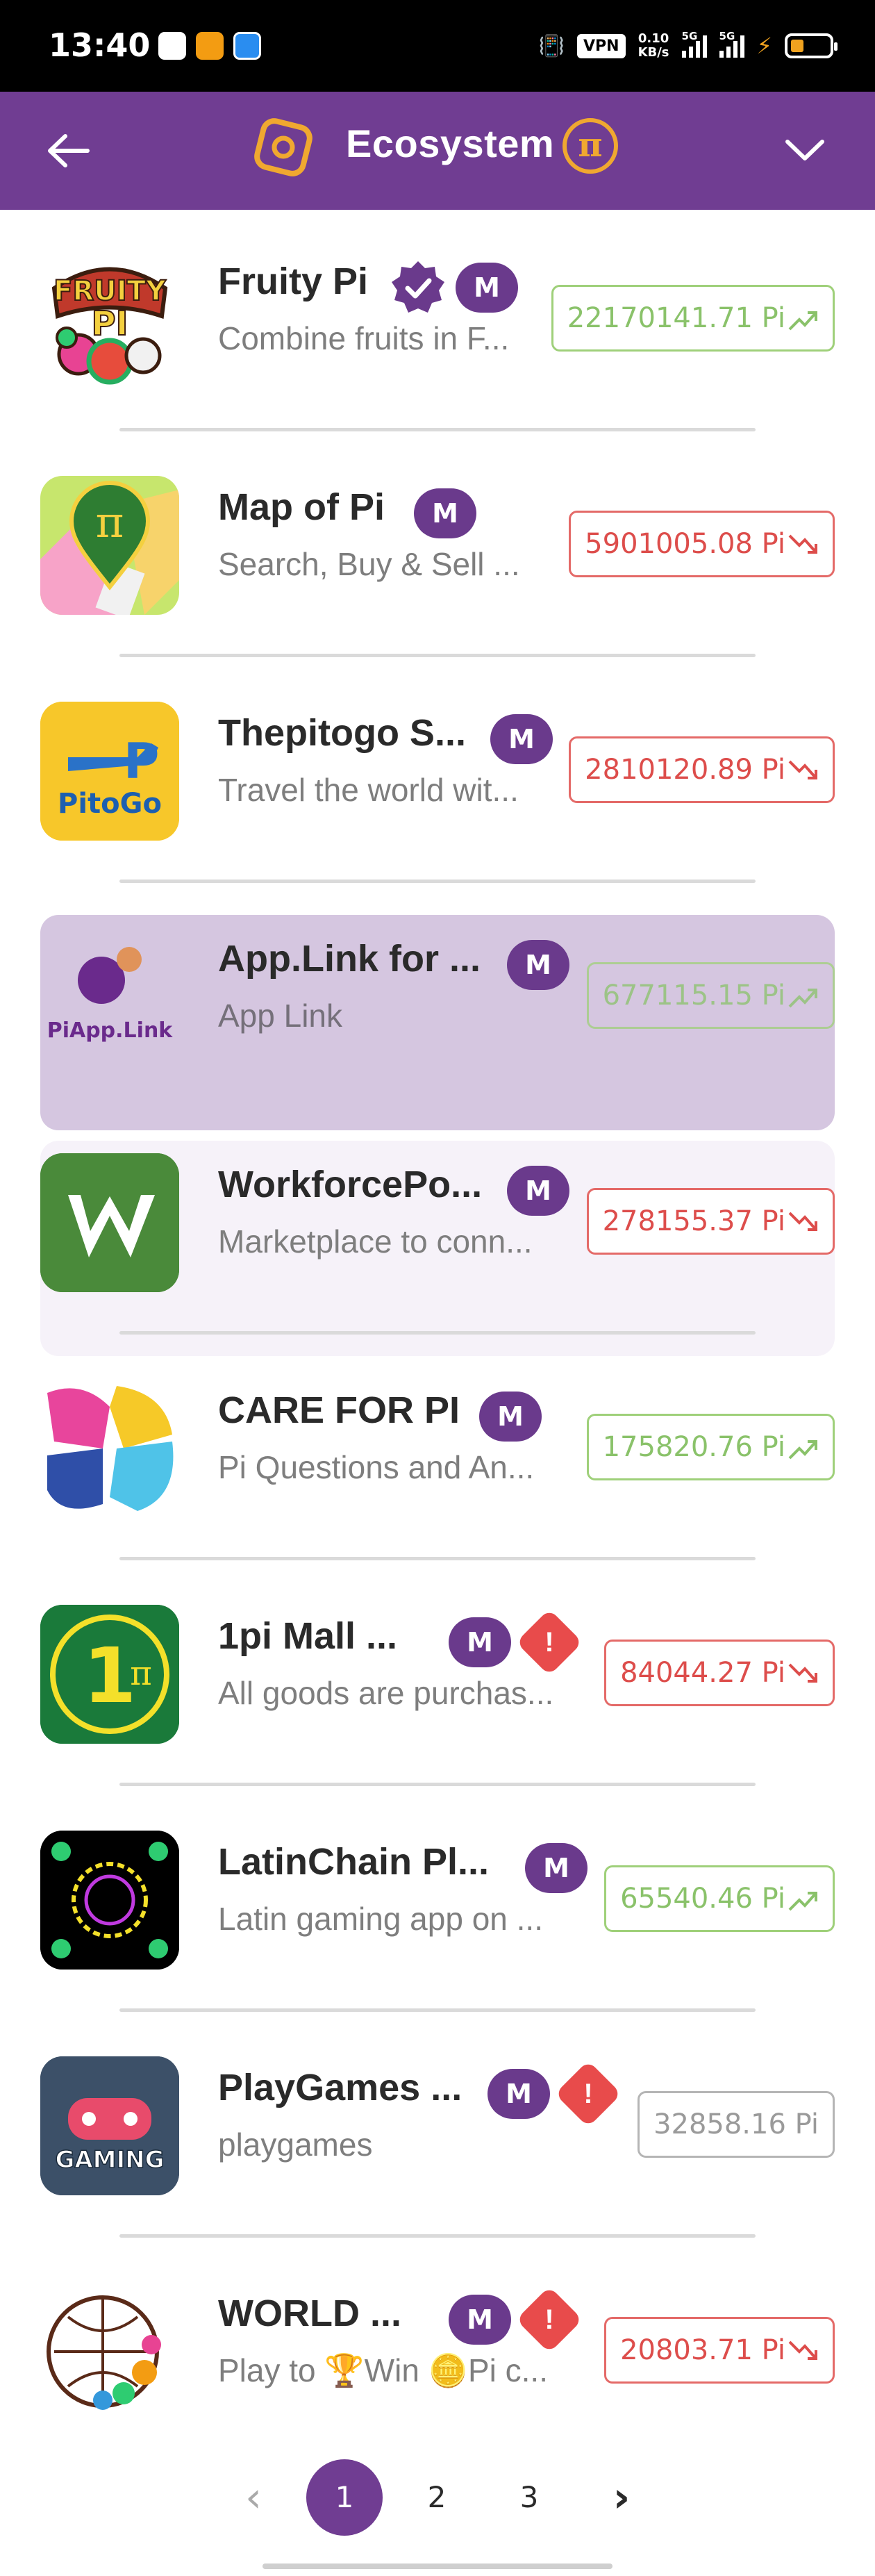  I want to click on prev-page-button: ‹, so click(253, 2497).